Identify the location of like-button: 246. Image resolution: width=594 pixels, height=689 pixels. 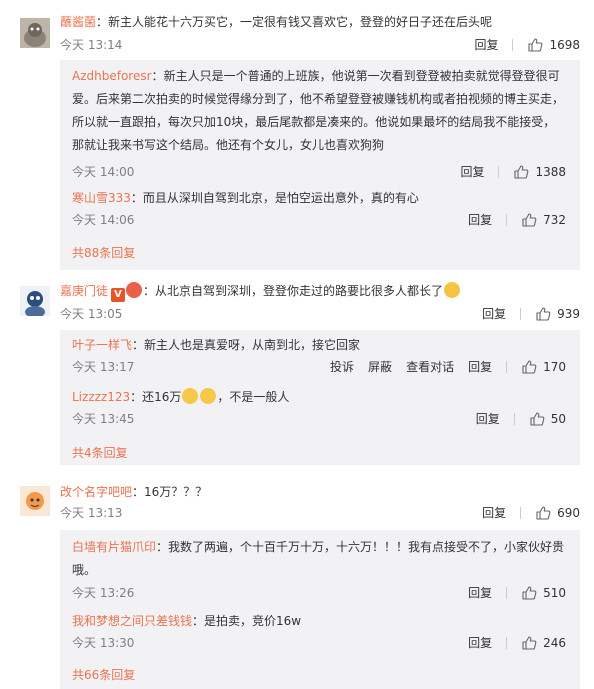
(543, 643).